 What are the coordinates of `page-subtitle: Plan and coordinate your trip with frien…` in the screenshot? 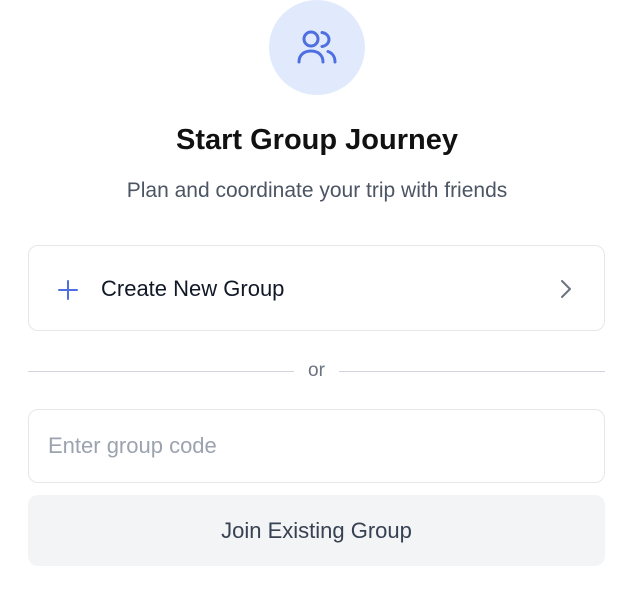 It's located at (317, 190).